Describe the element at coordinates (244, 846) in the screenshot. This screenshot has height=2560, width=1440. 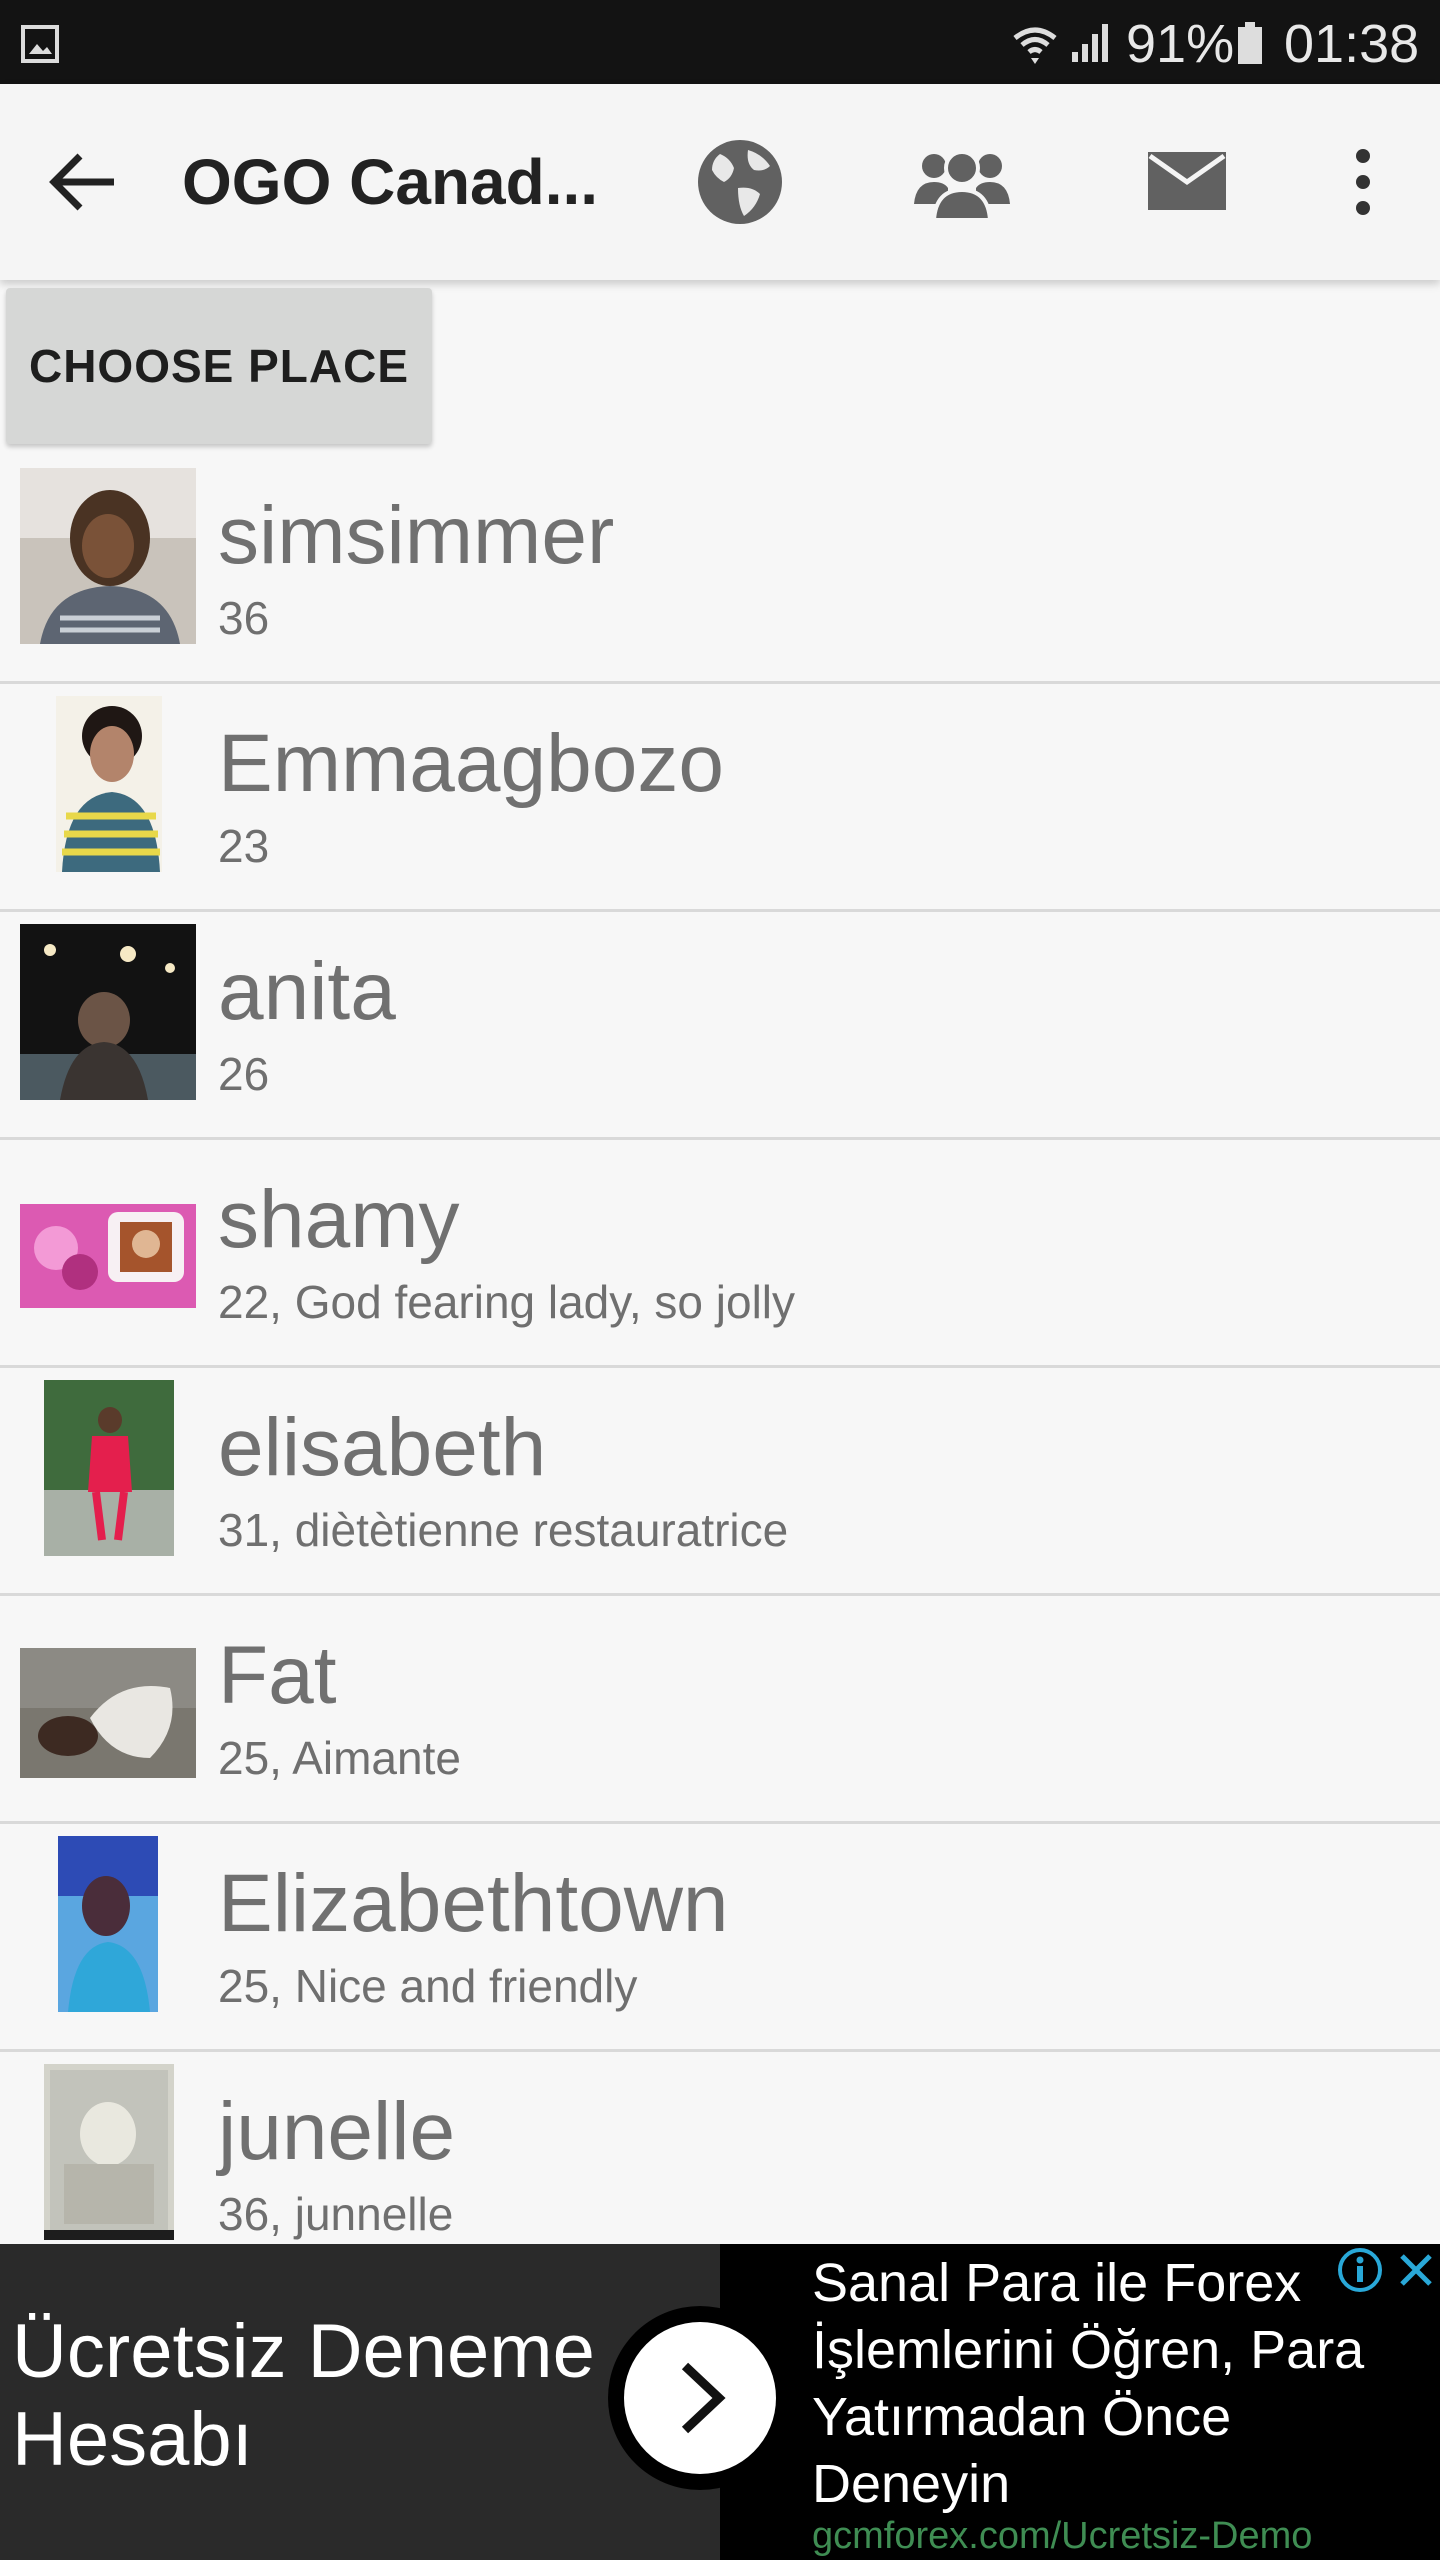
I see `user-subtitle: 23` at that location.